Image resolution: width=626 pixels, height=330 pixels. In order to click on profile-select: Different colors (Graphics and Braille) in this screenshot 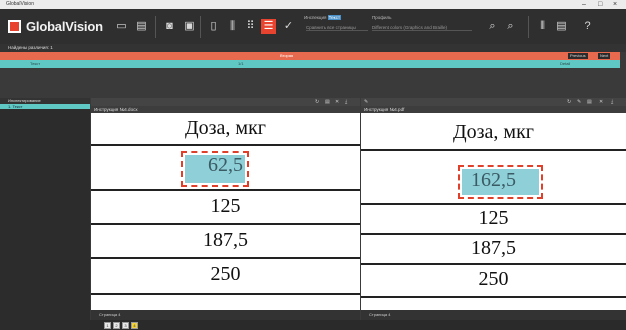, I will do `click(422, 28)`.